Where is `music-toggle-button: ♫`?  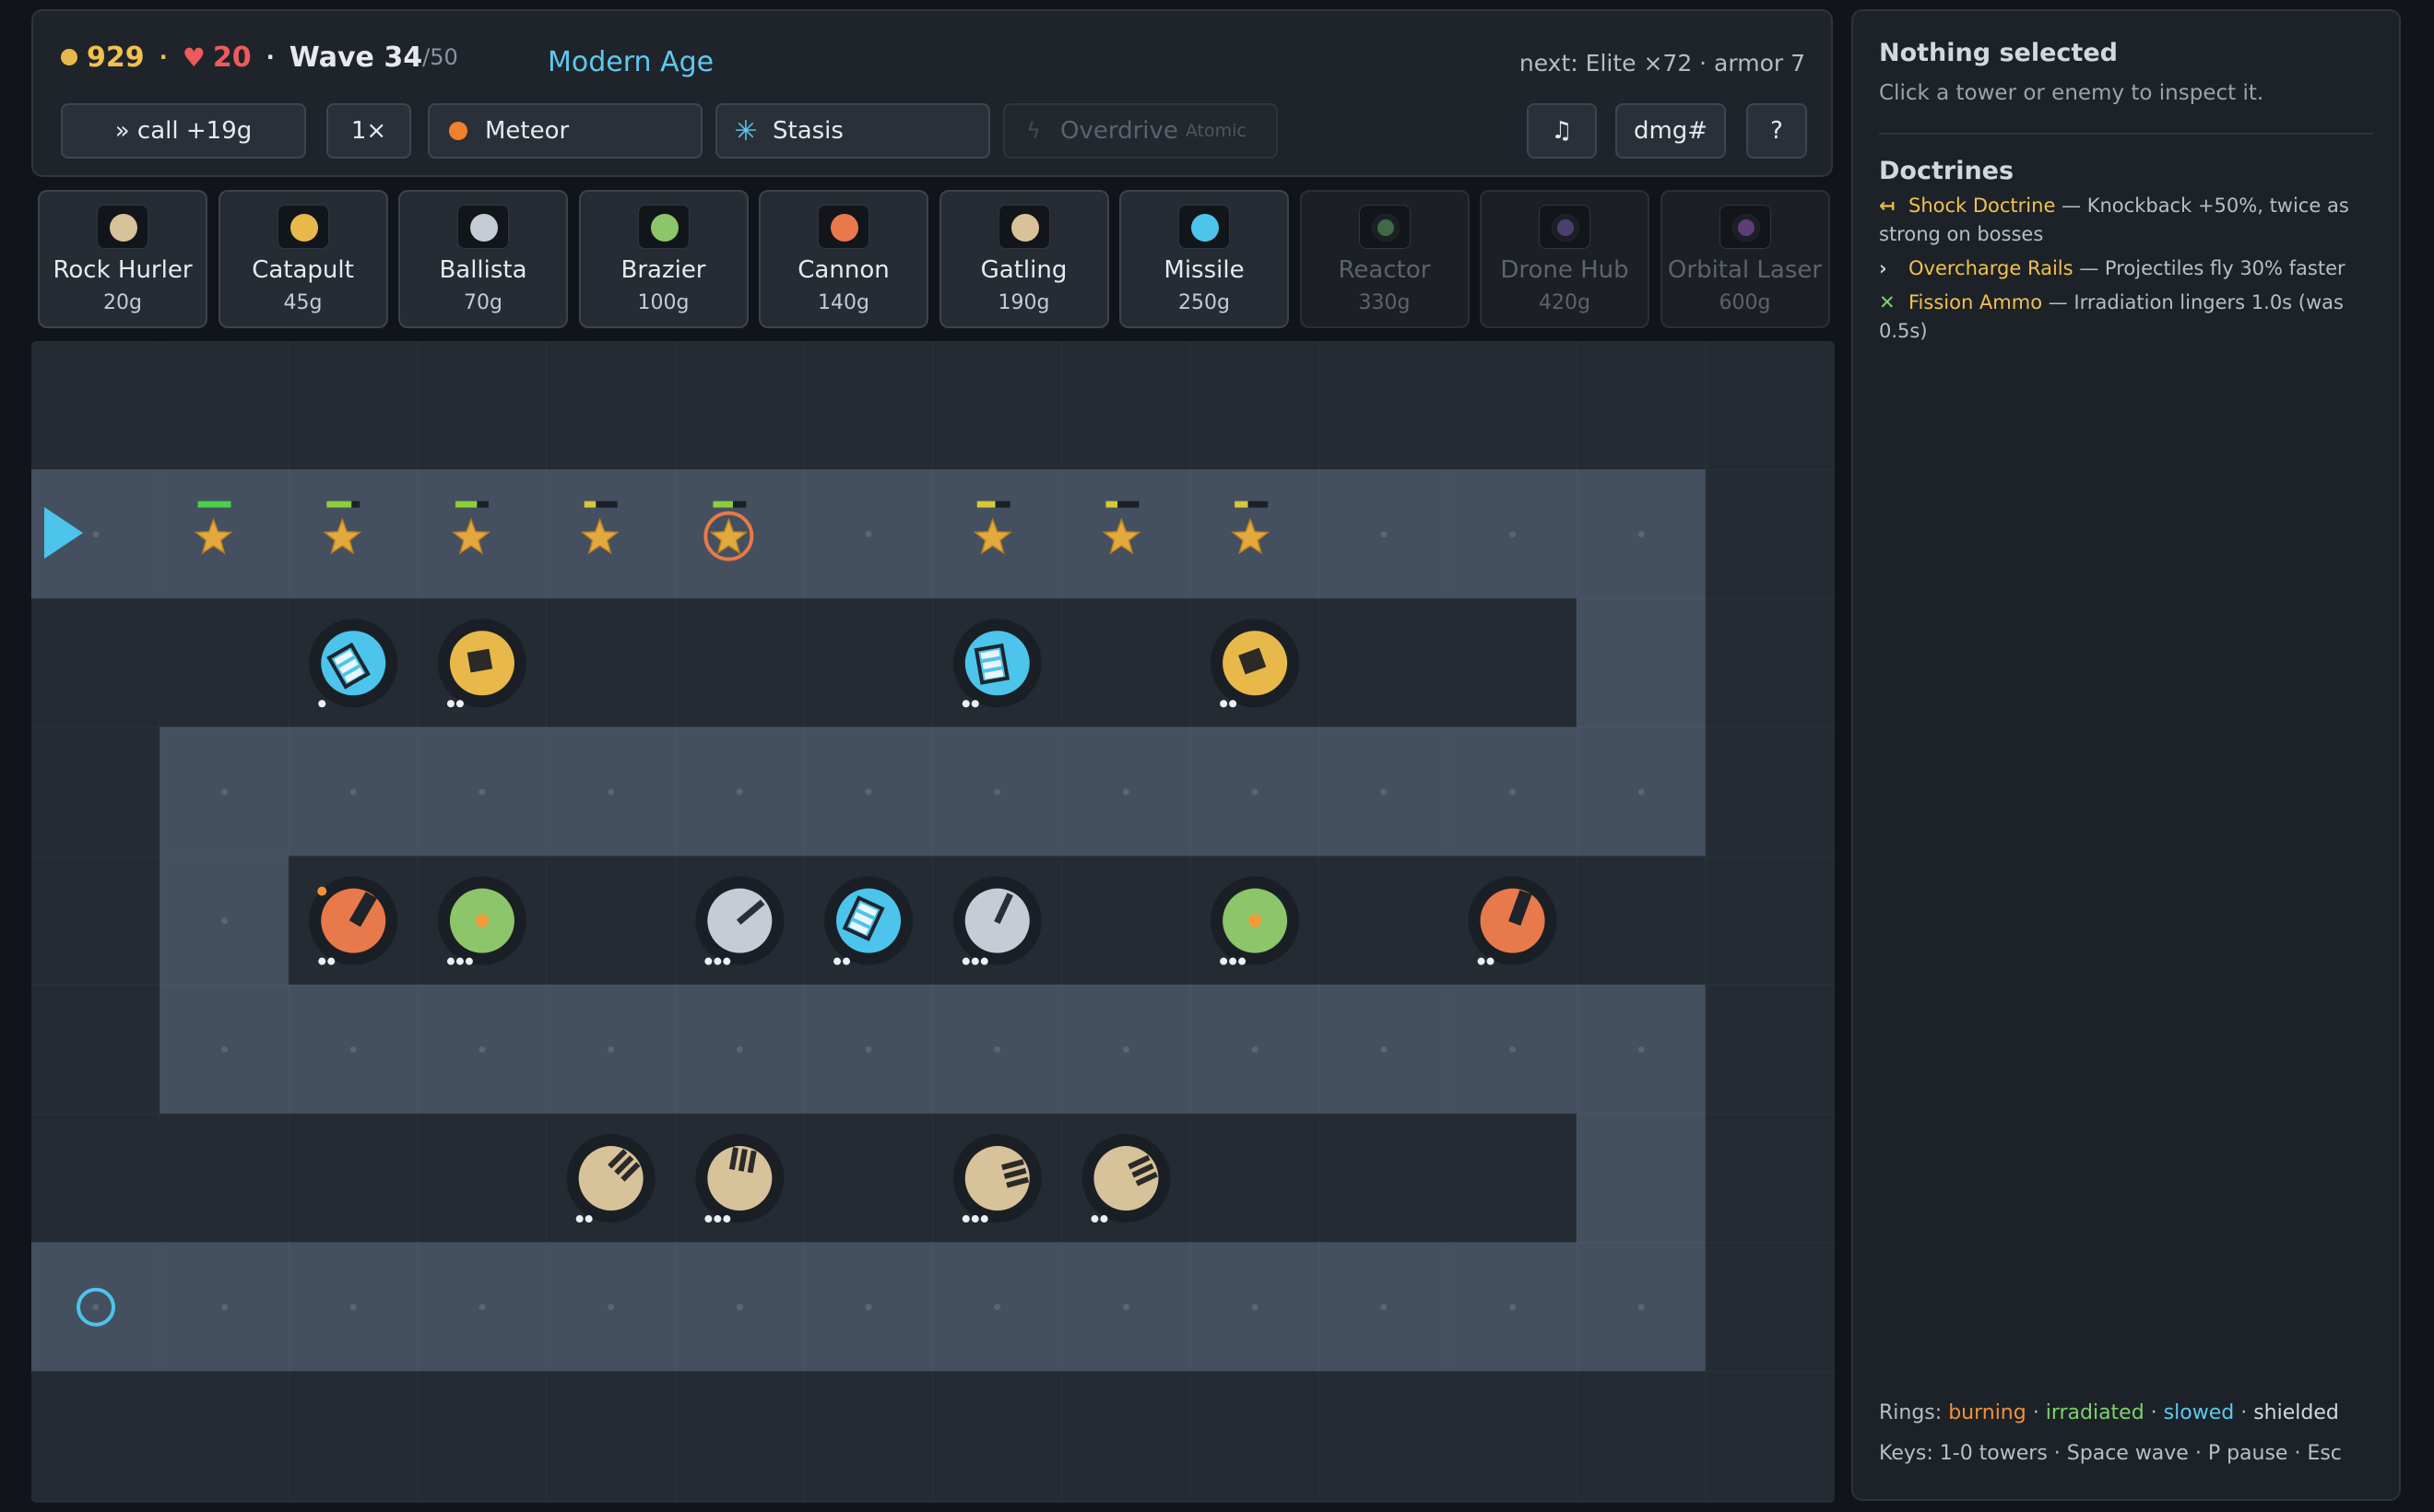 music-toggle-button: ♫ is located at coordinates (1562, 131).